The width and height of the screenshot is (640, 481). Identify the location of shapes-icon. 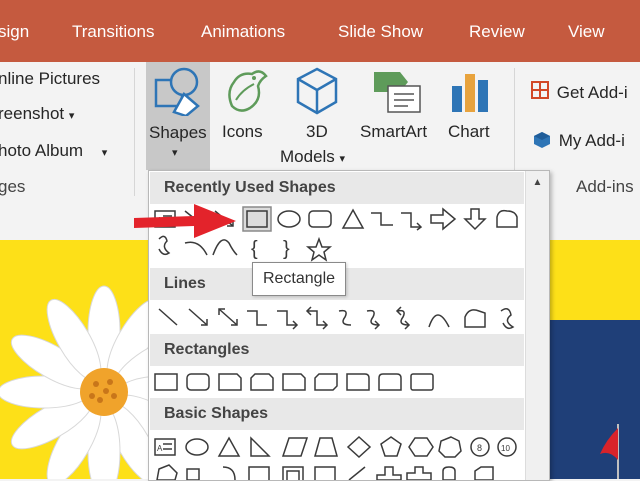
(177, 91).